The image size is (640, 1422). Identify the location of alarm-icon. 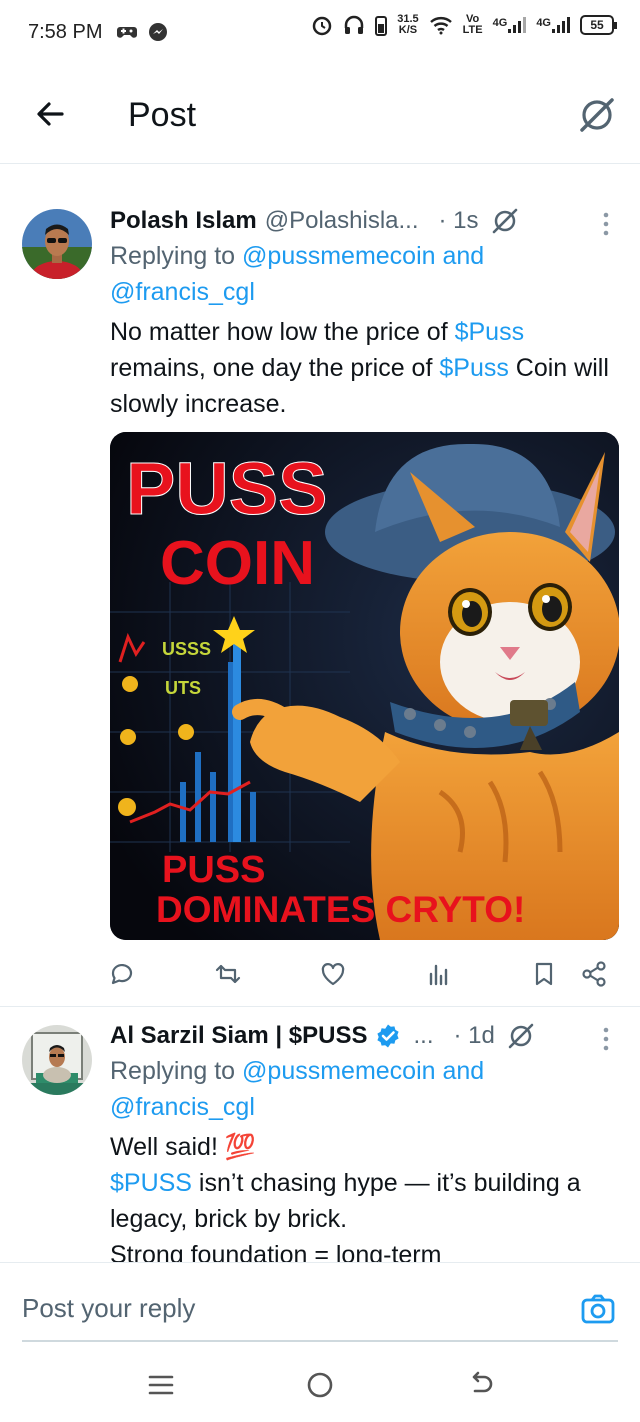
(322, 26).